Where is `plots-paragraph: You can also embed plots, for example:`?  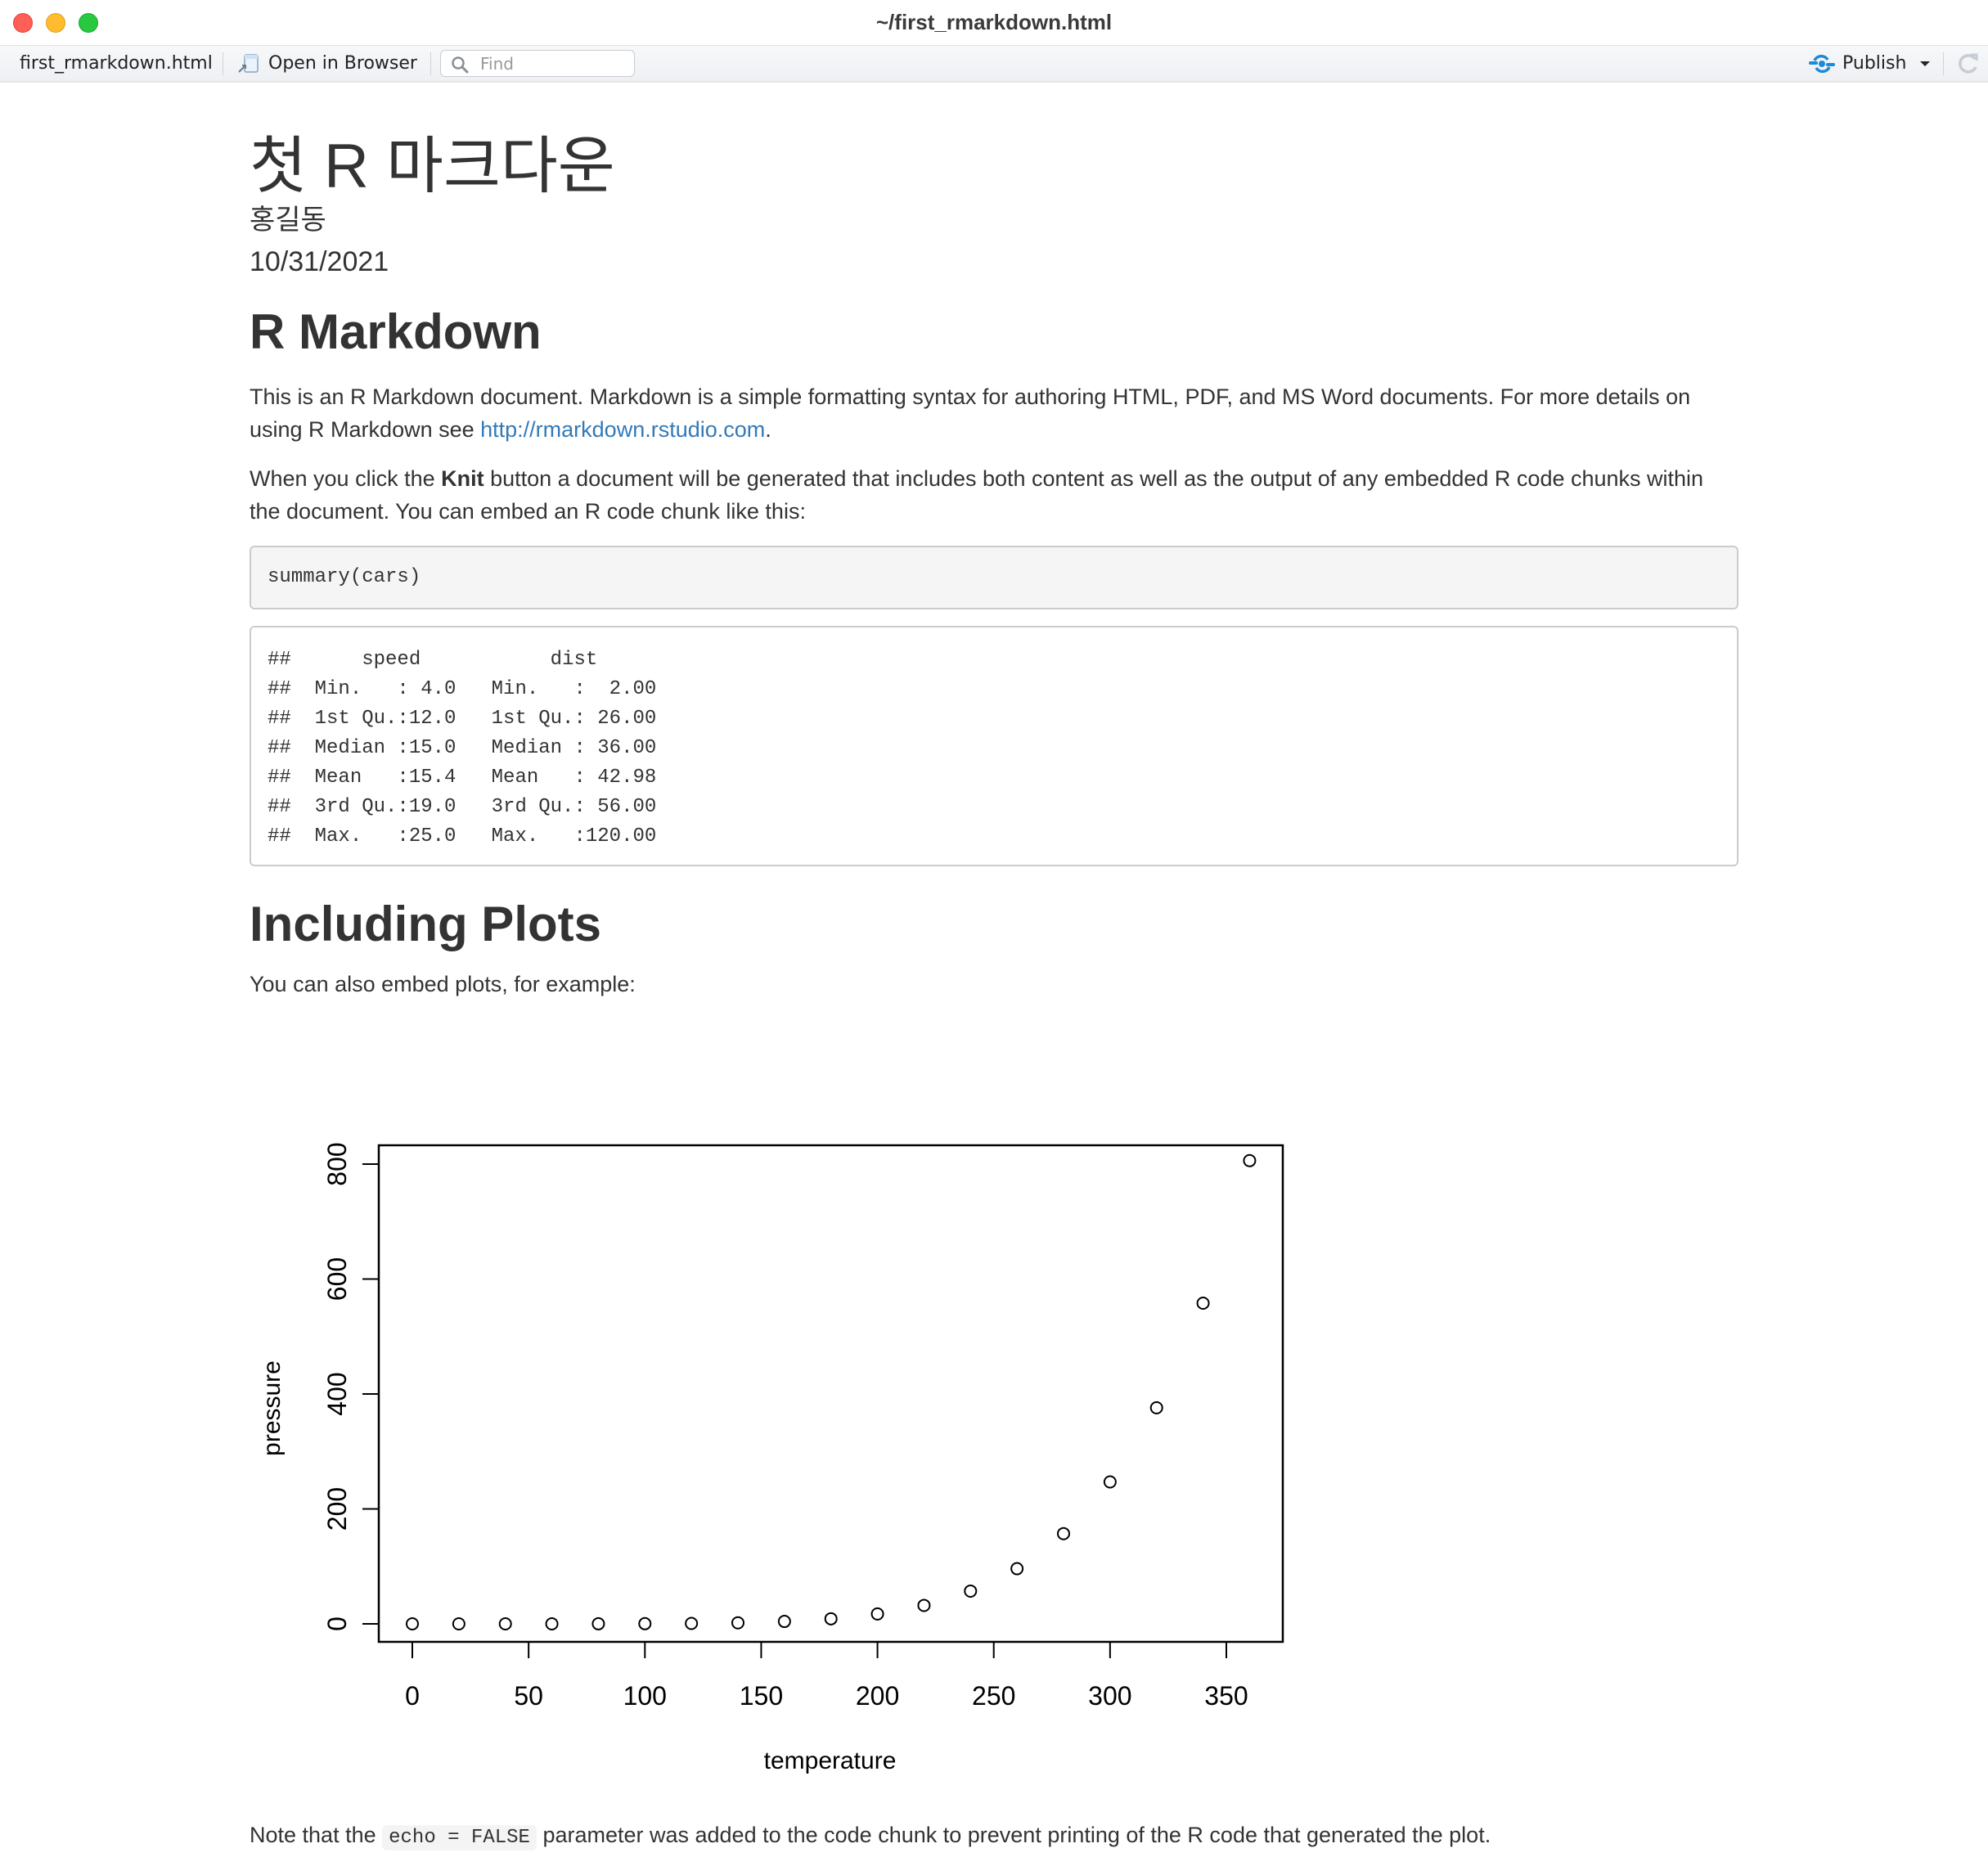 plots-paragraph: You can also embed plots, for example: is located at coordinates (443, 984).